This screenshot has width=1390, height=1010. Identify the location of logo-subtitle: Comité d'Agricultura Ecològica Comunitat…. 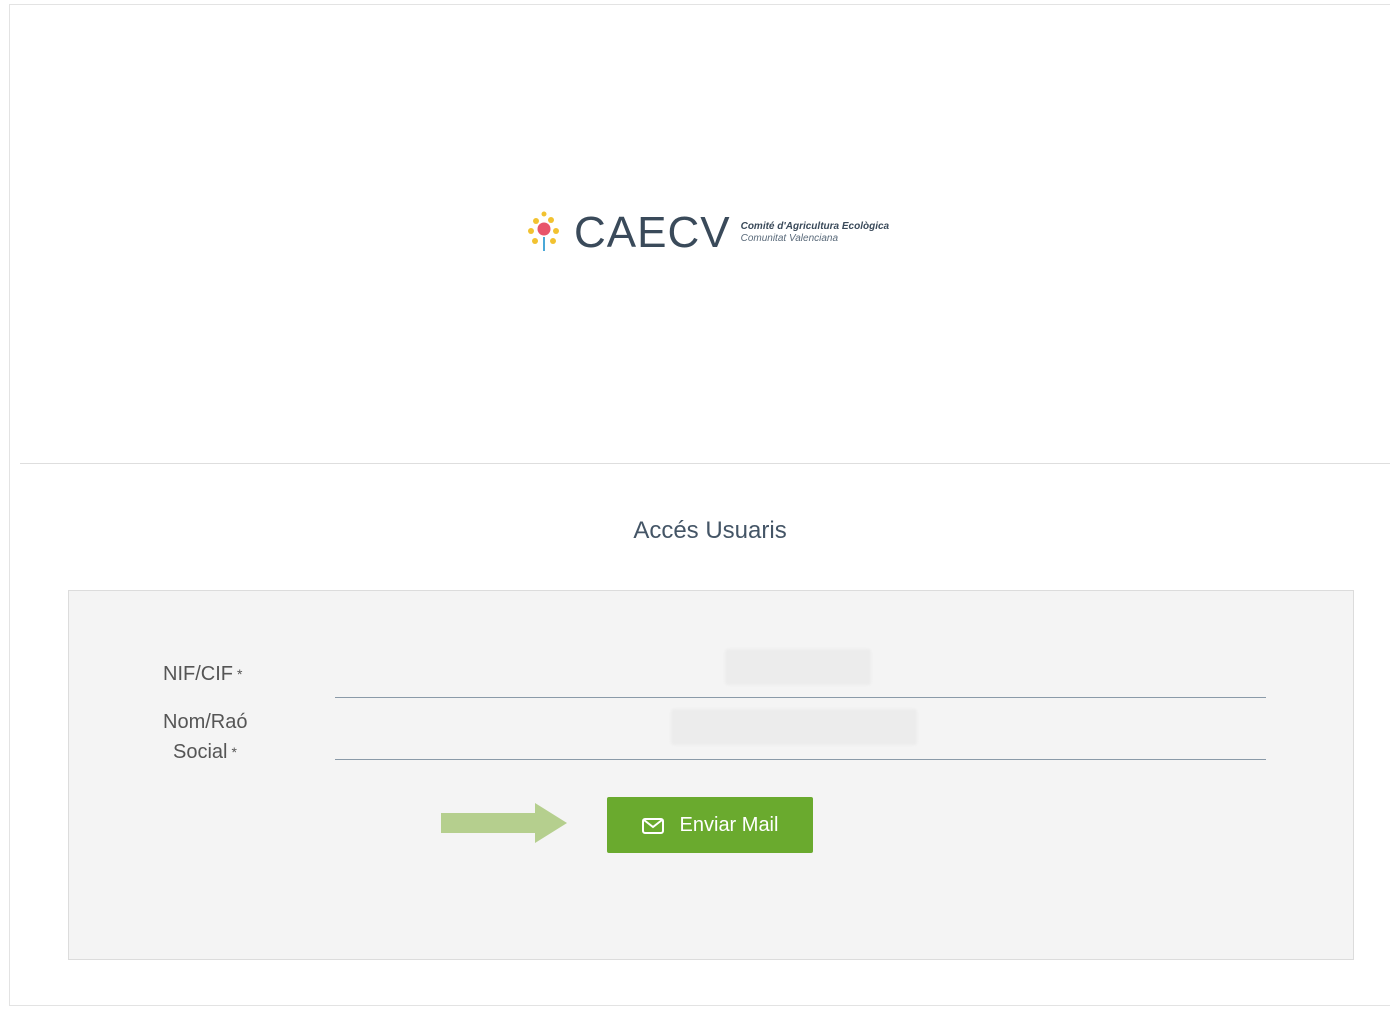
(815, 233).